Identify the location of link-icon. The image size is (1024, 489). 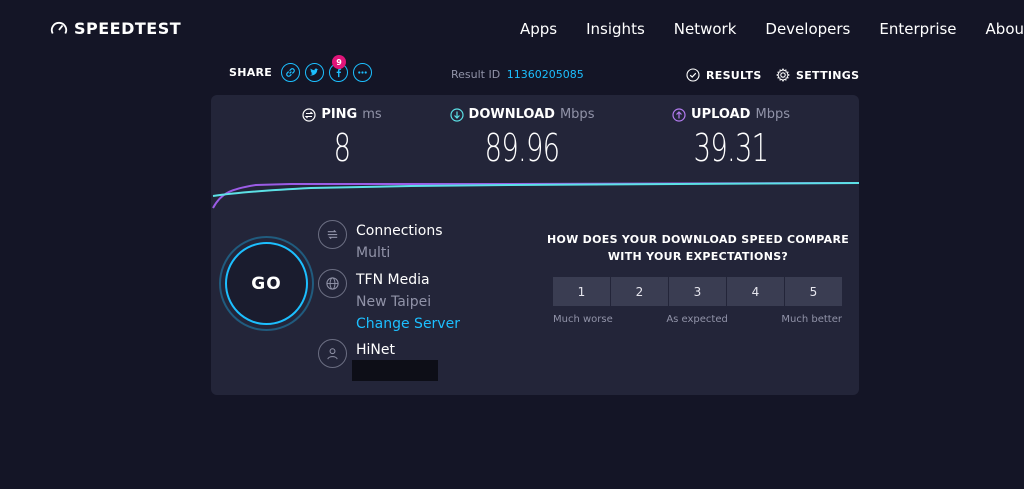
(290, 72).